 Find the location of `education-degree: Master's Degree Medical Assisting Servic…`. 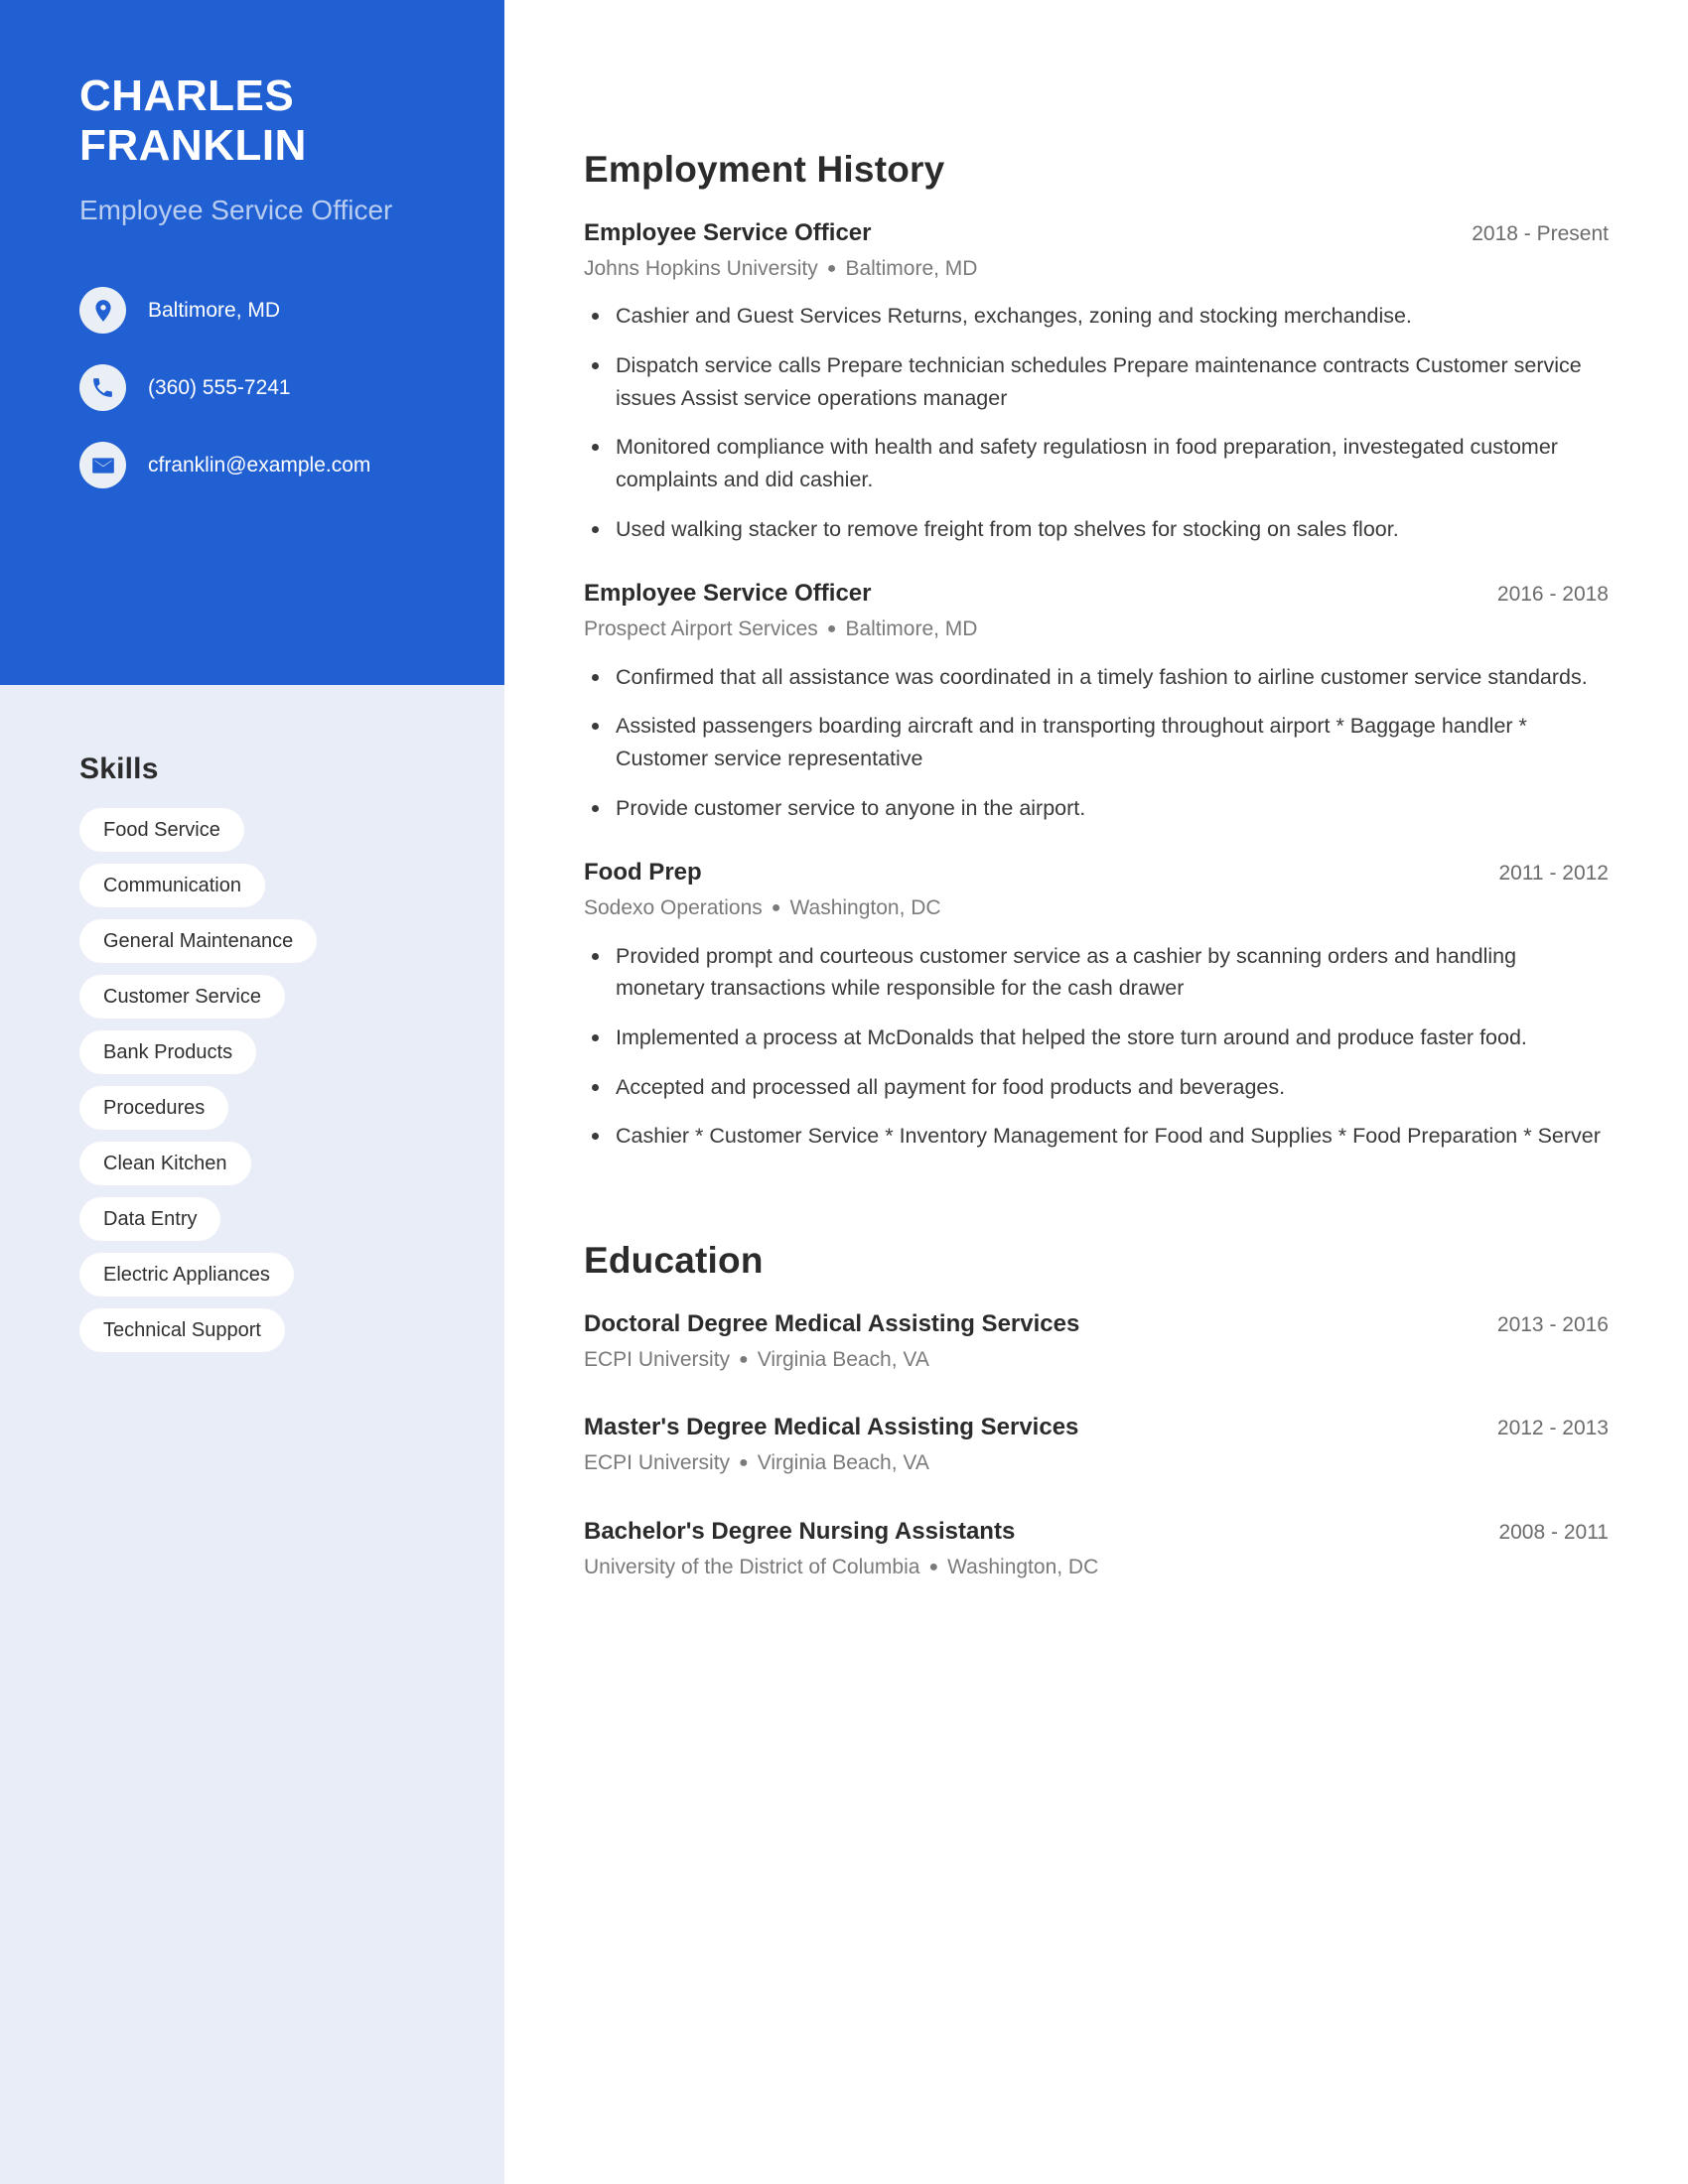

education-degree: Master's Degree Medical Assisting Servic… is located at coordinates (831, 1427).